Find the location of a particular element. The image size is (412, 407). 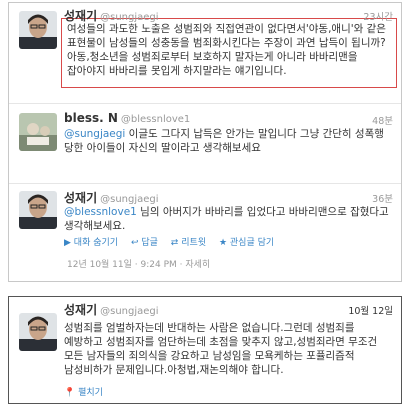

reply-icon: ↩ is located at coordinates (134, 243).